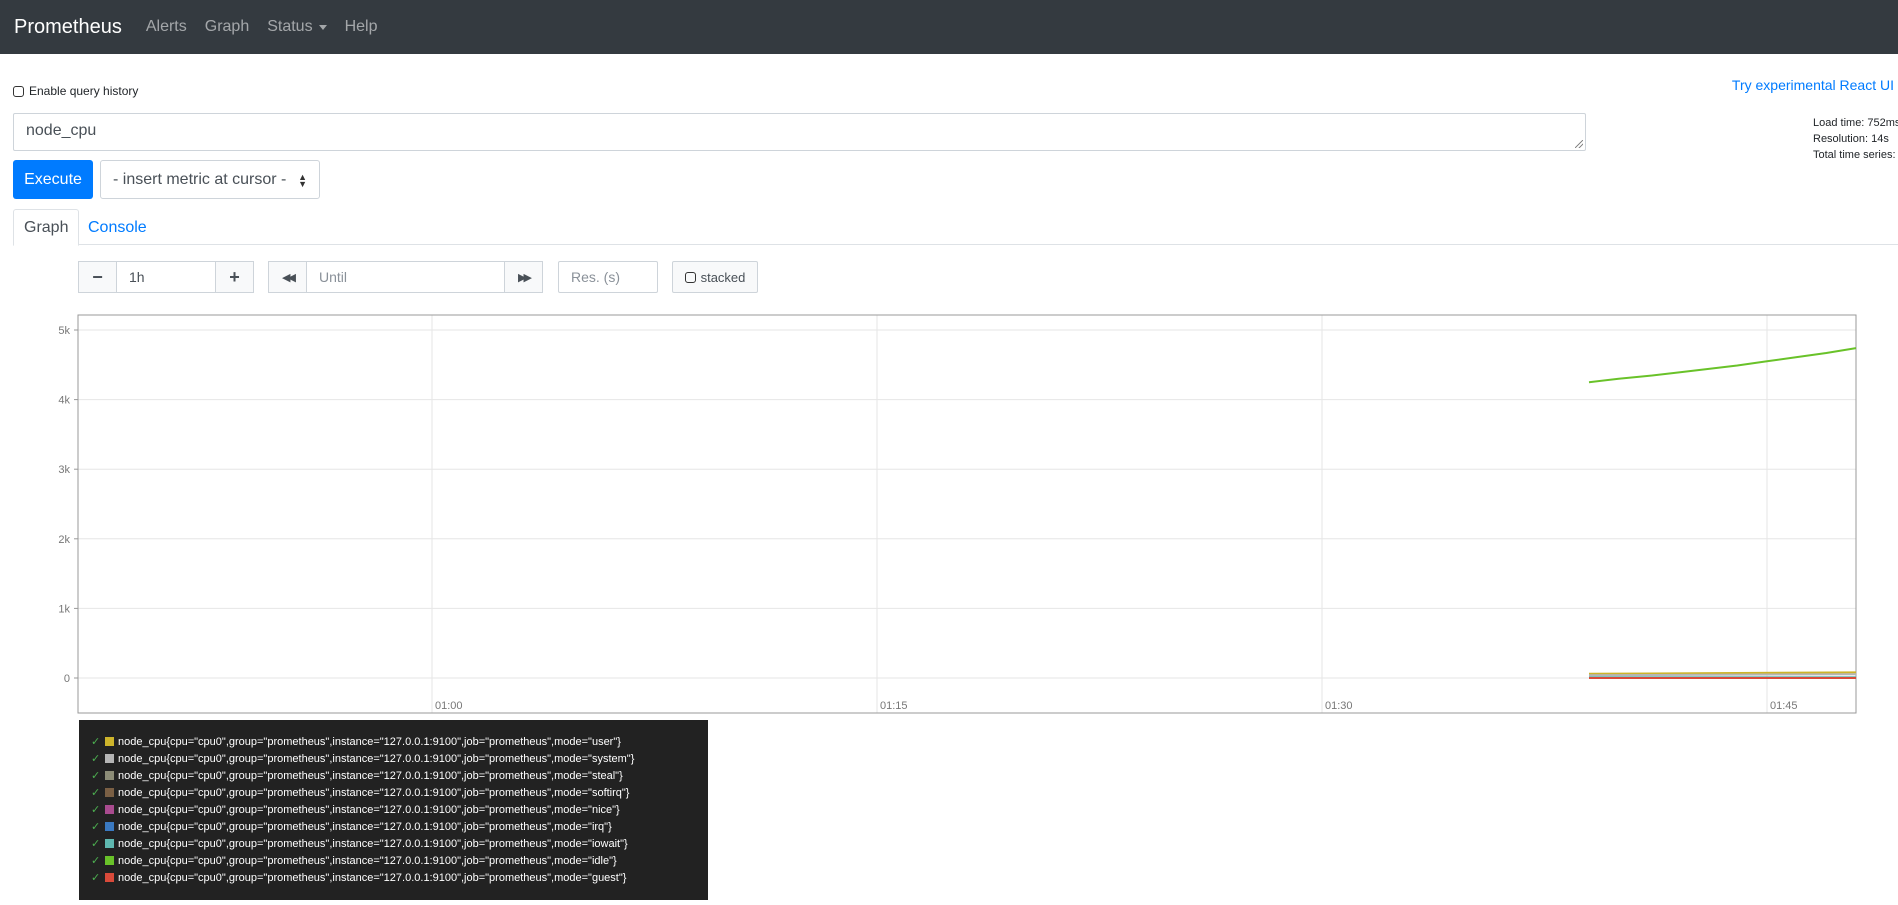 This screenshot has width=1898, height=905. I want to click on nav-help: Help, so click(361, 27).